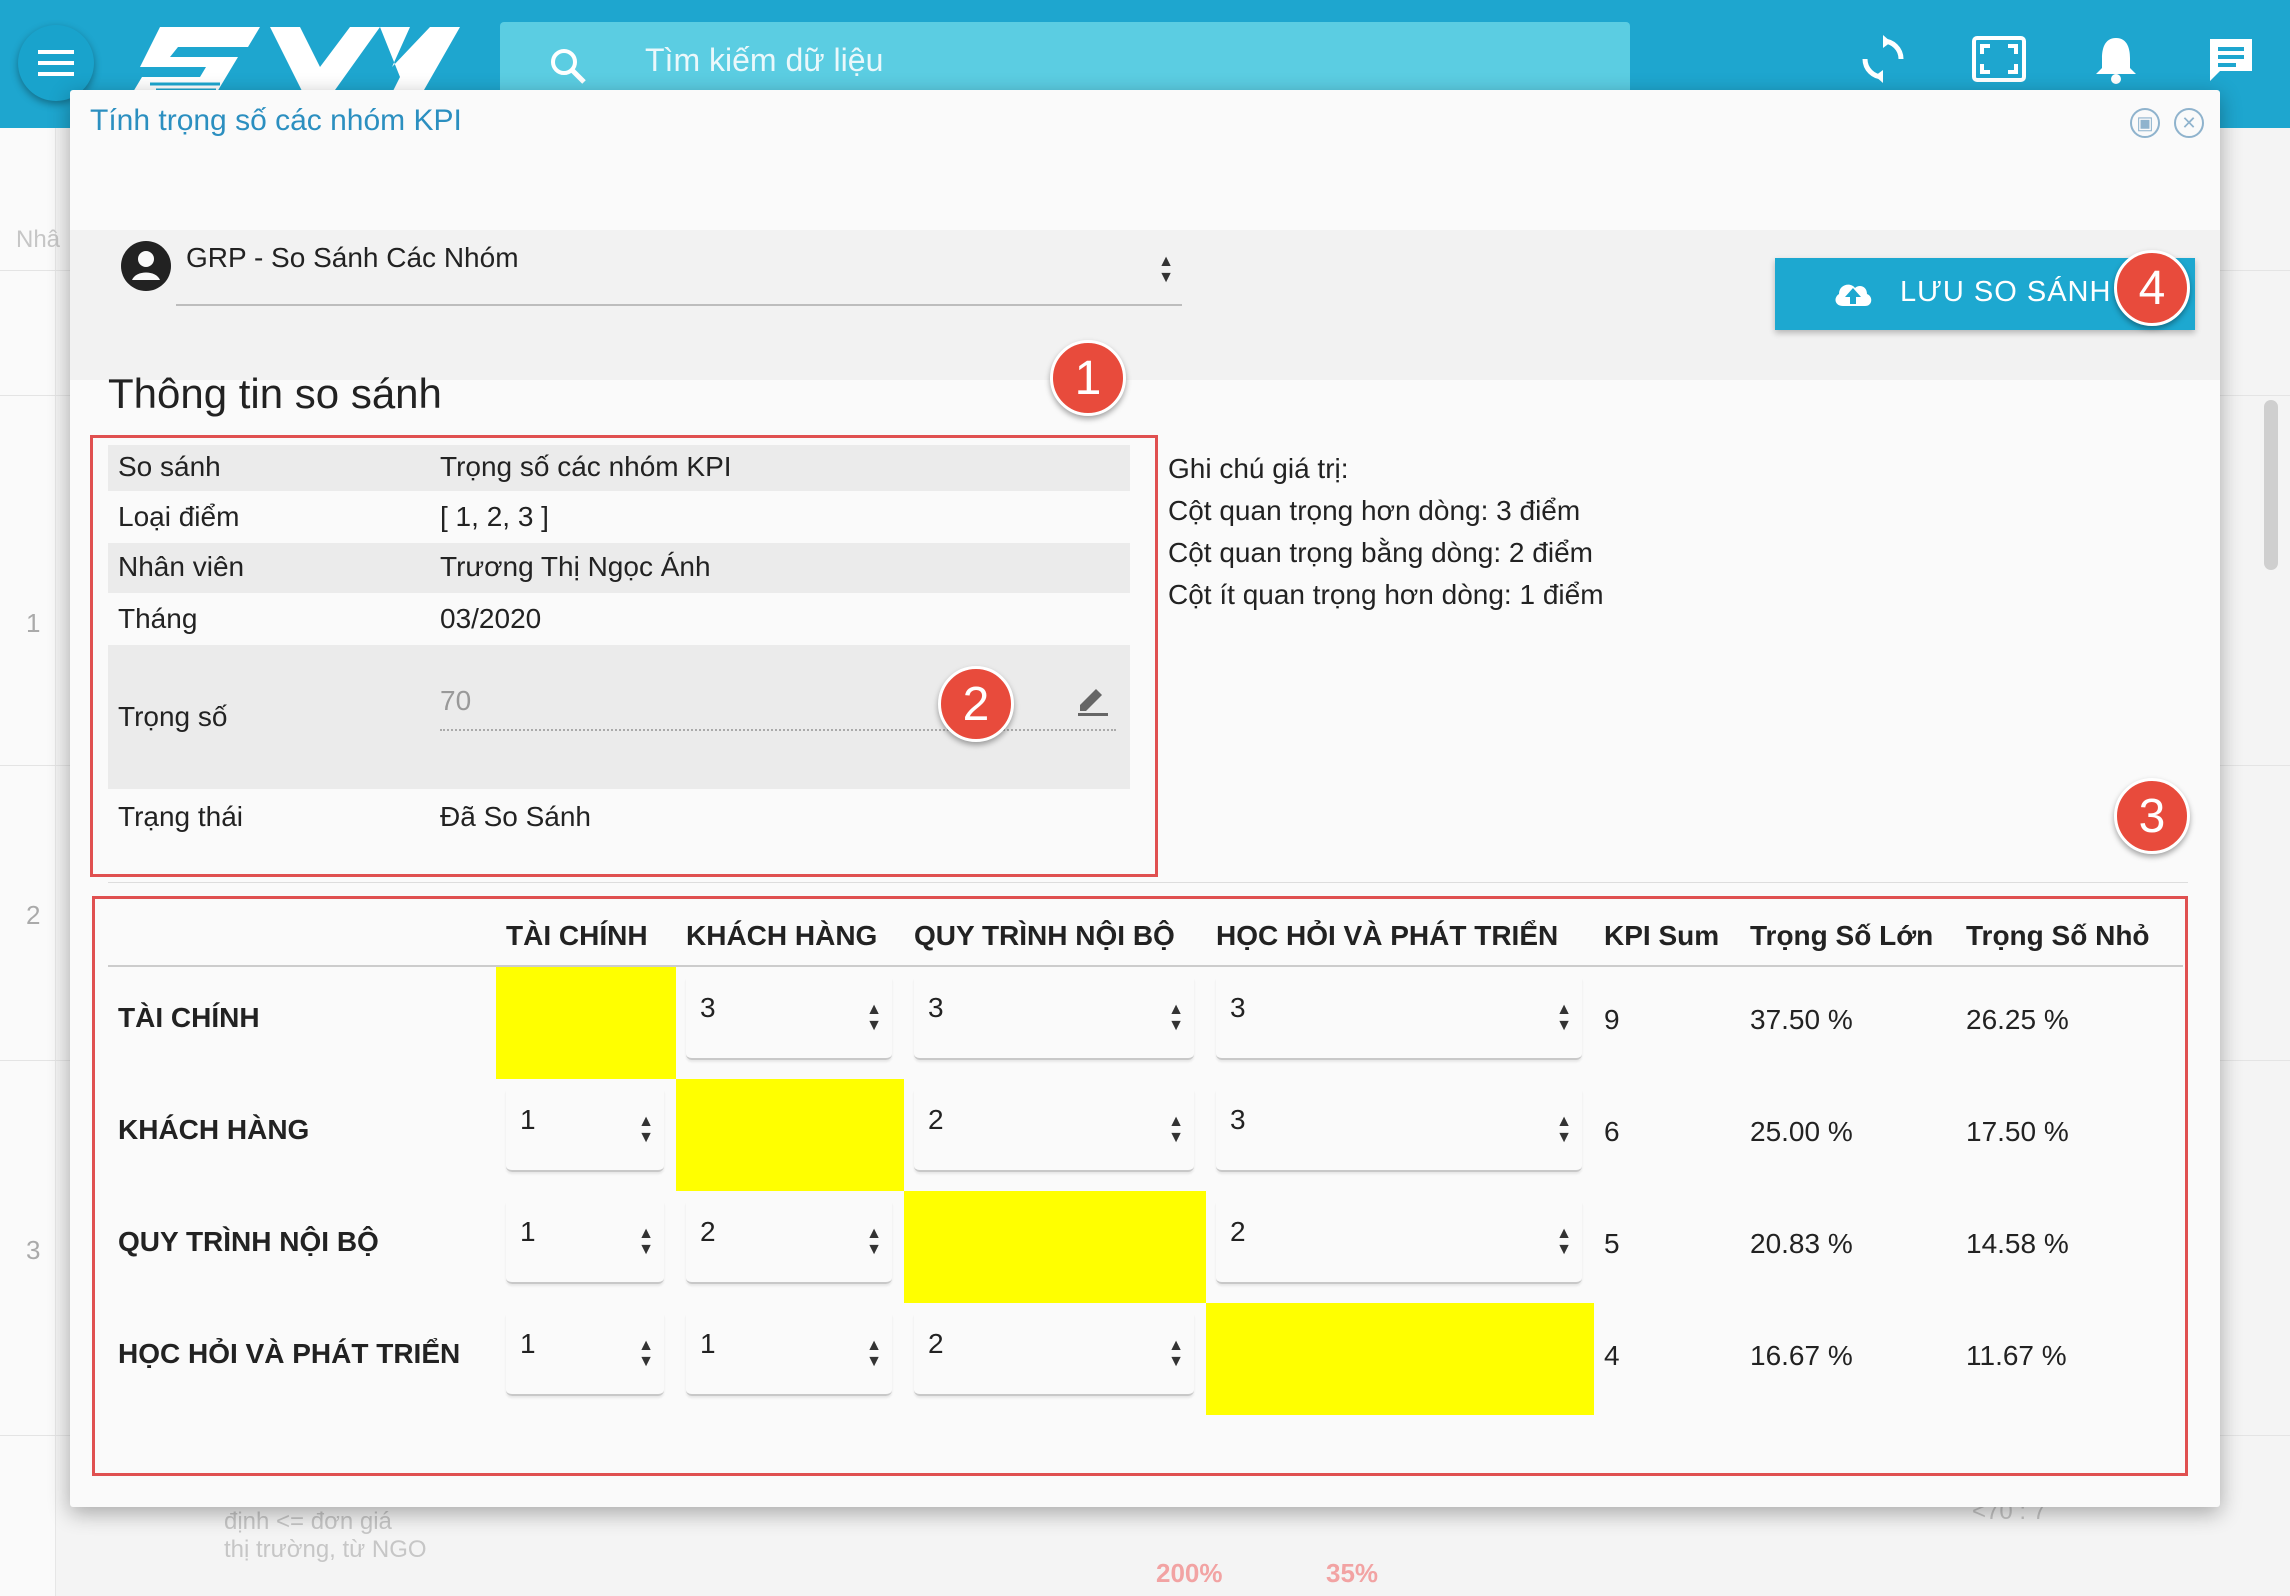  I want to click on background-row-number: 2, so click(33, 915).